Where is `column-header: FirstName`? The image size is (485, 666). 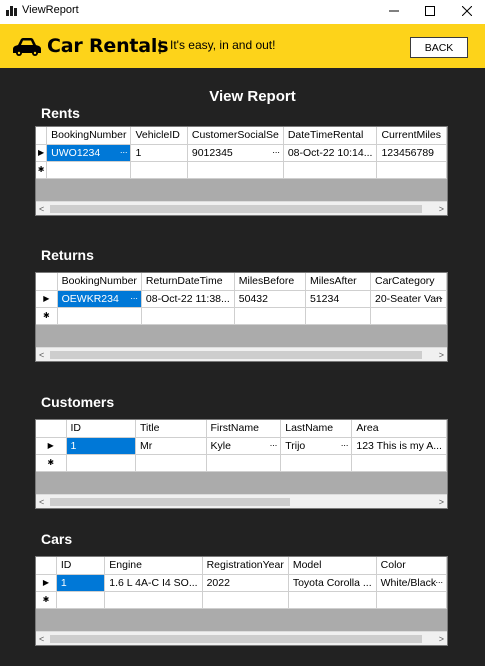 column-header: FirstName is located at coordinates (244, 429).